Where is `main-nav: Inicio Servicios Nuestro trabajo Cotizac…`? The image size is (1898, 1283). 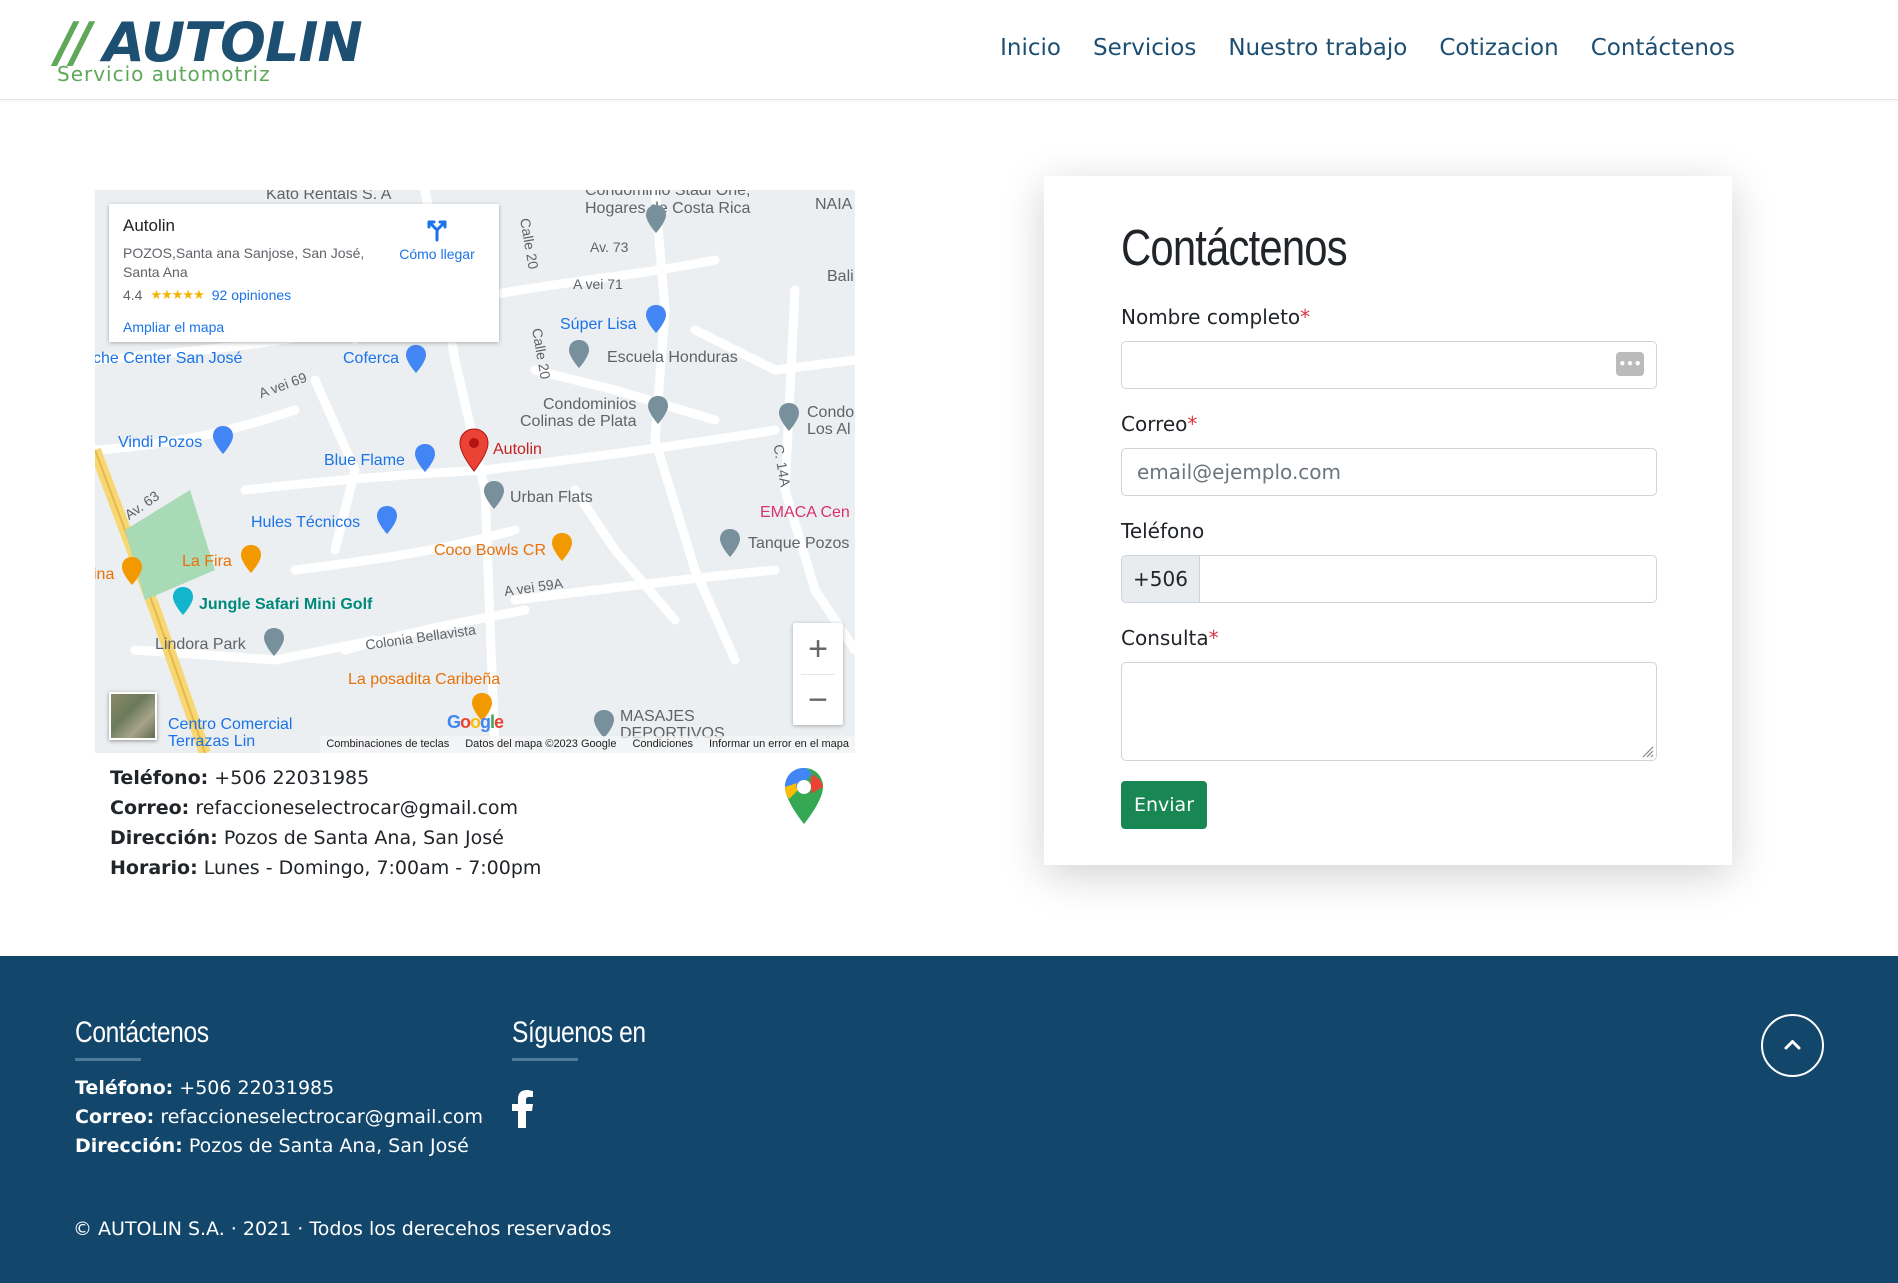
main-nav: Inicio Servicios Nuestro trabajo Cotizac… is located at coordinates (1367, 48).